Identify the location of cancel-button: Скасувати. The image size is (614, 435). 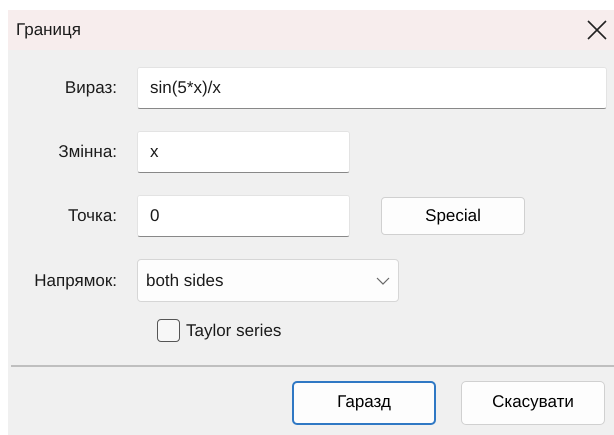
(533, 402).